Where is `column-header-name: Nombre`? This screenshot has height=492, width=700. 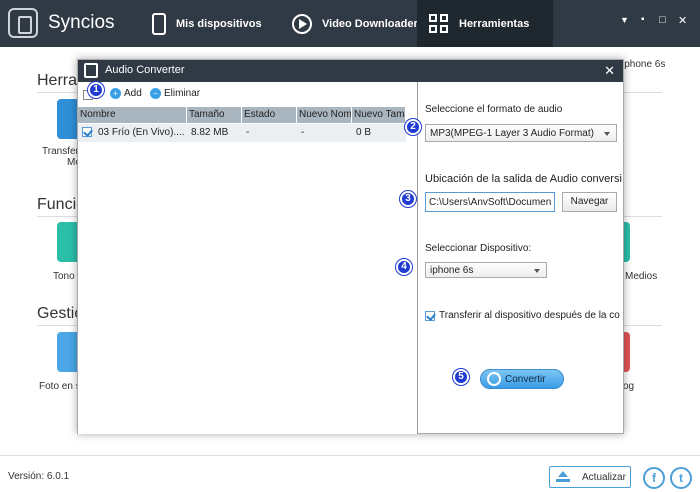 column-header-name: Nombre is located at coordinates (132, 115).